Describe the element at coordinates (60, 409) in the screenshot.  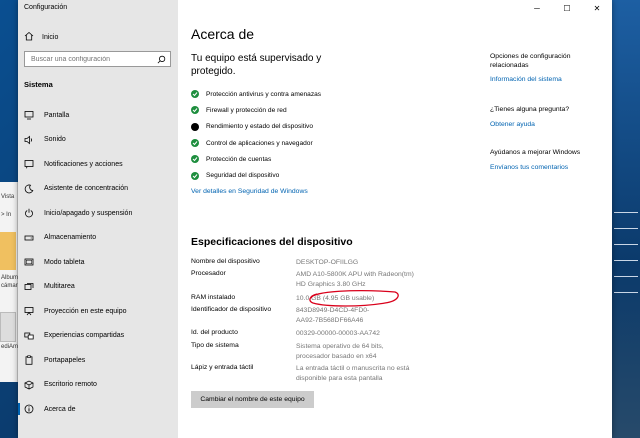
I see `sidebar-item-label: Acerca de` at that location.